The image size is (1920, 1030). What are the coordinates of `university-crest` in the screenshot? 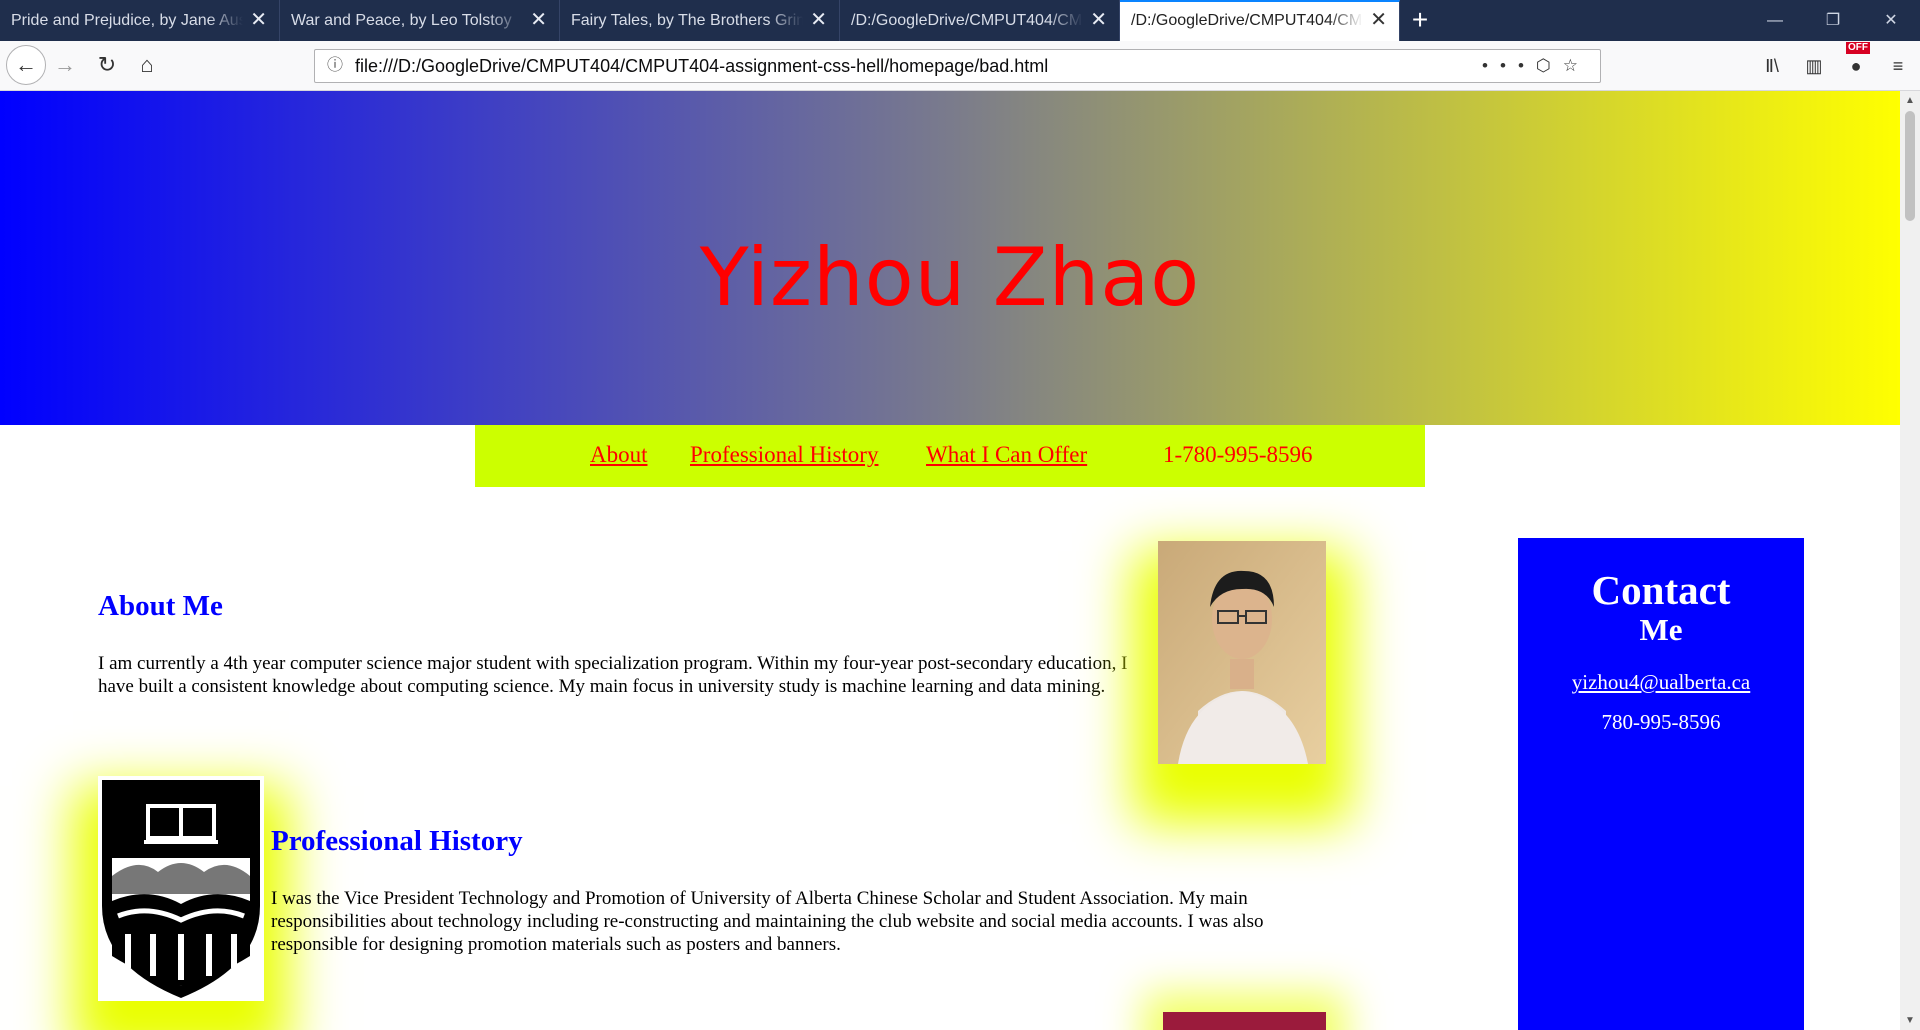 It's located at (181, 888).